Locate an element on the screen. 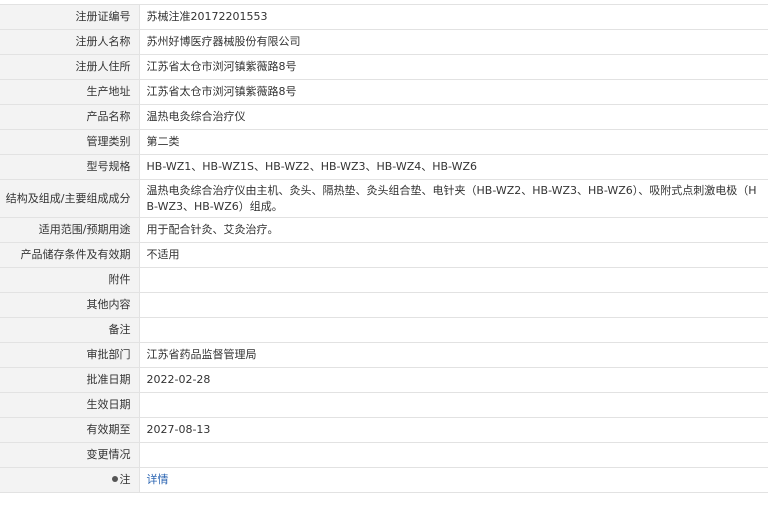 The image size is (768, 519). table-row: 审批部门 江苏省药品监督管理局 is located at coordinates (384, 355).